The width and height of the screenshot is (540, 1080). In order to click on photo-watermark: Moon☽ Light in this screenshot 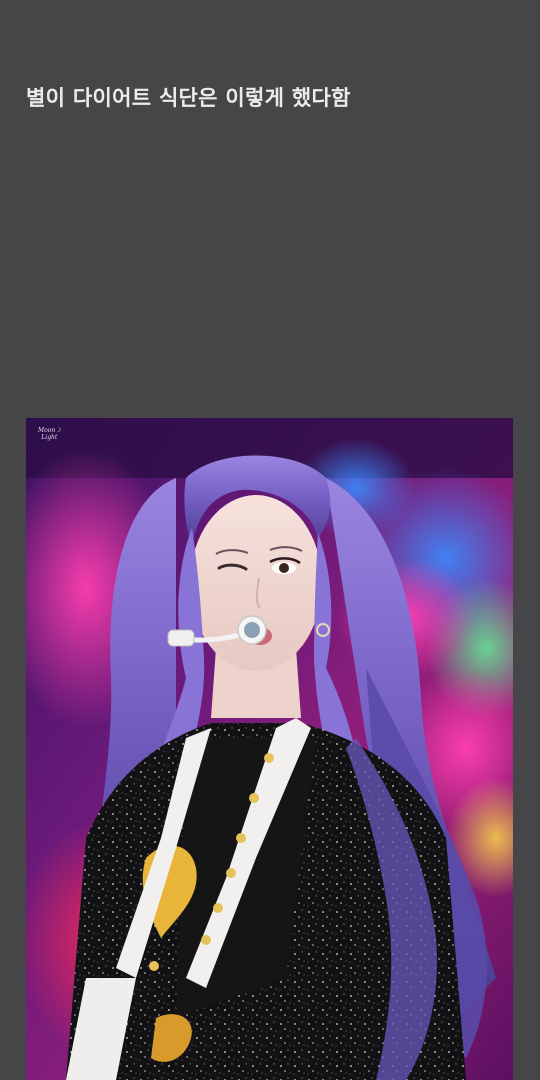, I will do `click(49, 434)`.